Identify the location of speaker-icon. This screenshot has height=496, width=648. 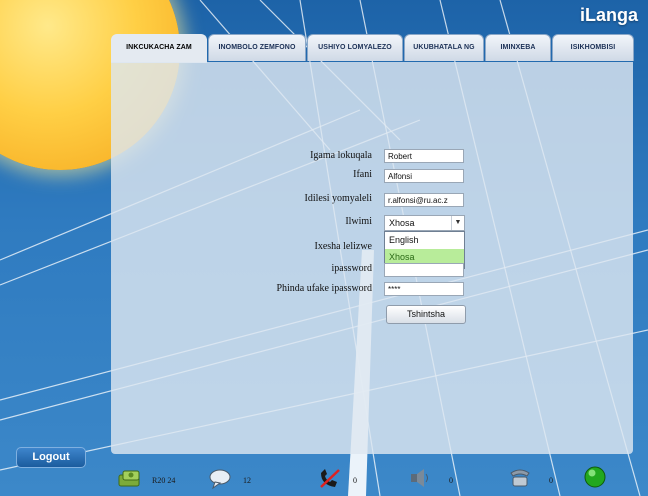
(419, 478).